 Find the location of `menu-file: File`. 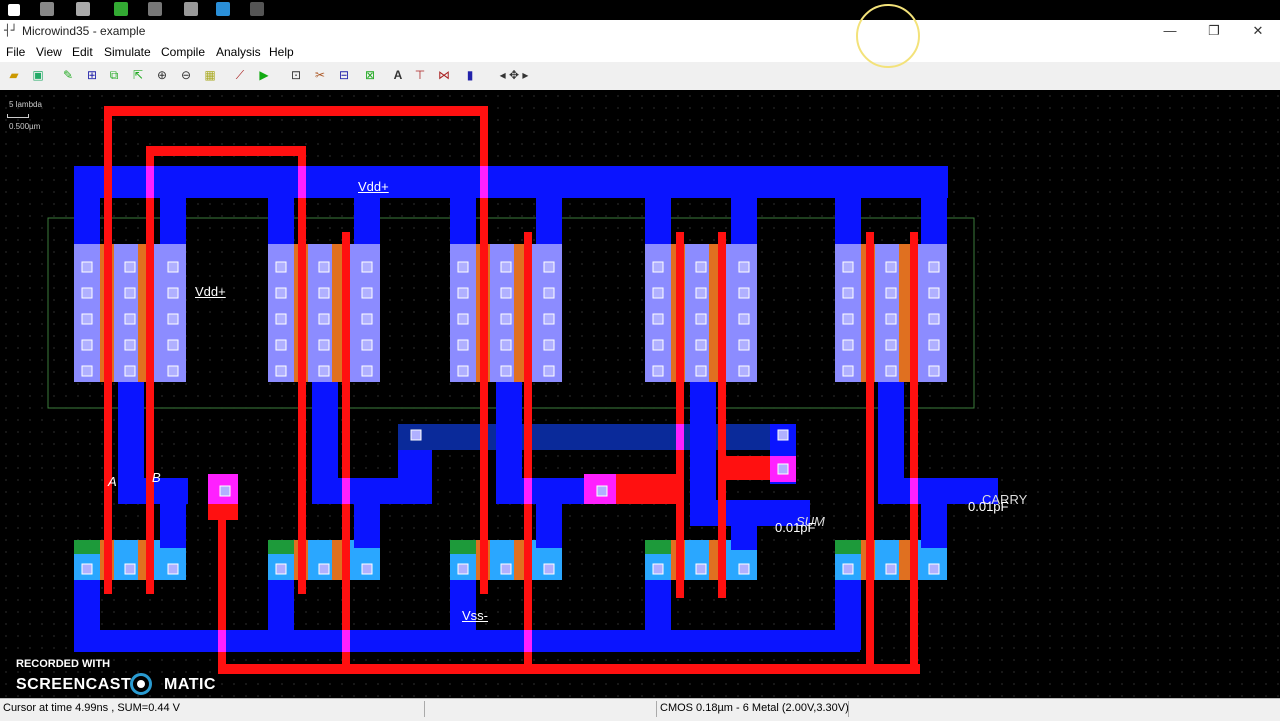

menu-file: File is located at coordinates (15, 52).